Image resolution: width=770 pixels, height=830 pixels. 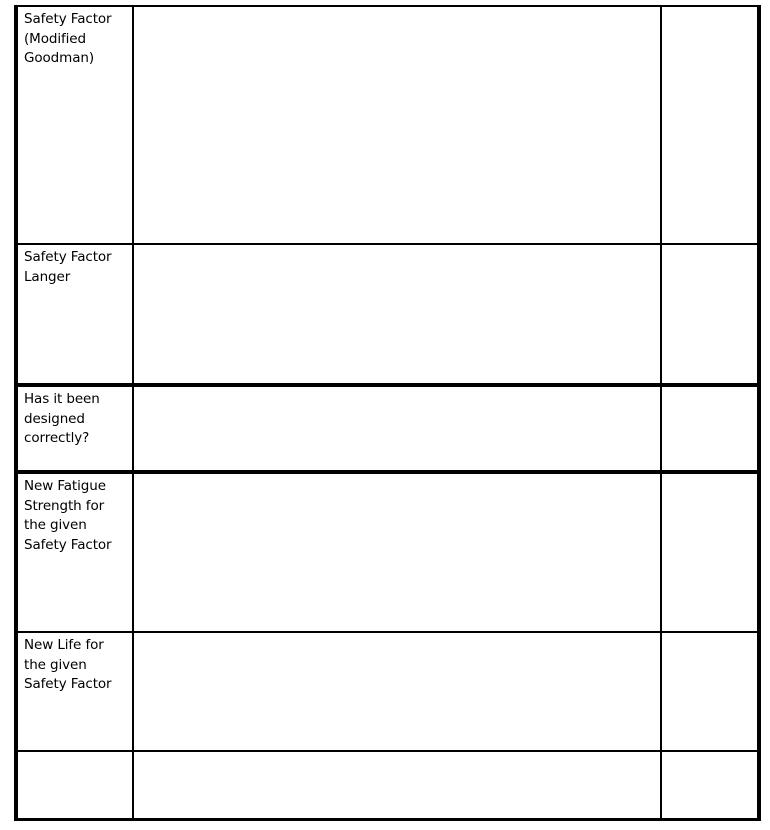 I want to click on row-label-cell: Safety Factor Langer, so click(x=76, y=314).